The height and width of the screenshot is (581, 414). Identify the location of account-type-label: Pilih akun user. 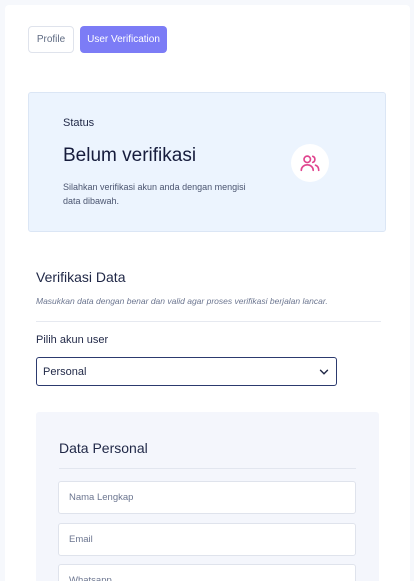
(72, 340).